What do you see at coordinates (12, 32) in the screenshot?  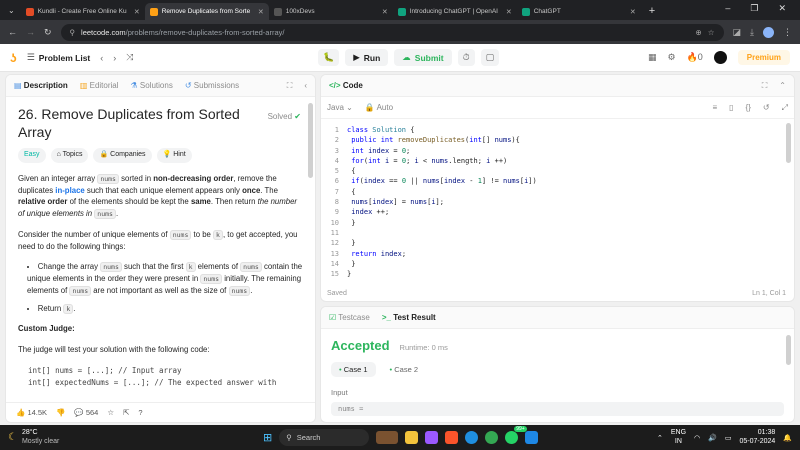 I see `back-icon: ←` at bounding box center [12, 32].